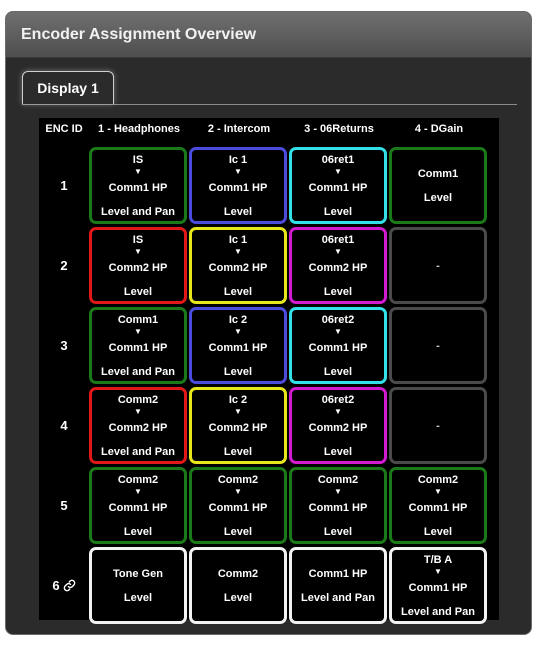 This screenshot has height=646, width=538. Describe the element at coordinates (238, 585) in the screenshot. I see `encoder-cell-6-2: Comm2 Level` at that location.